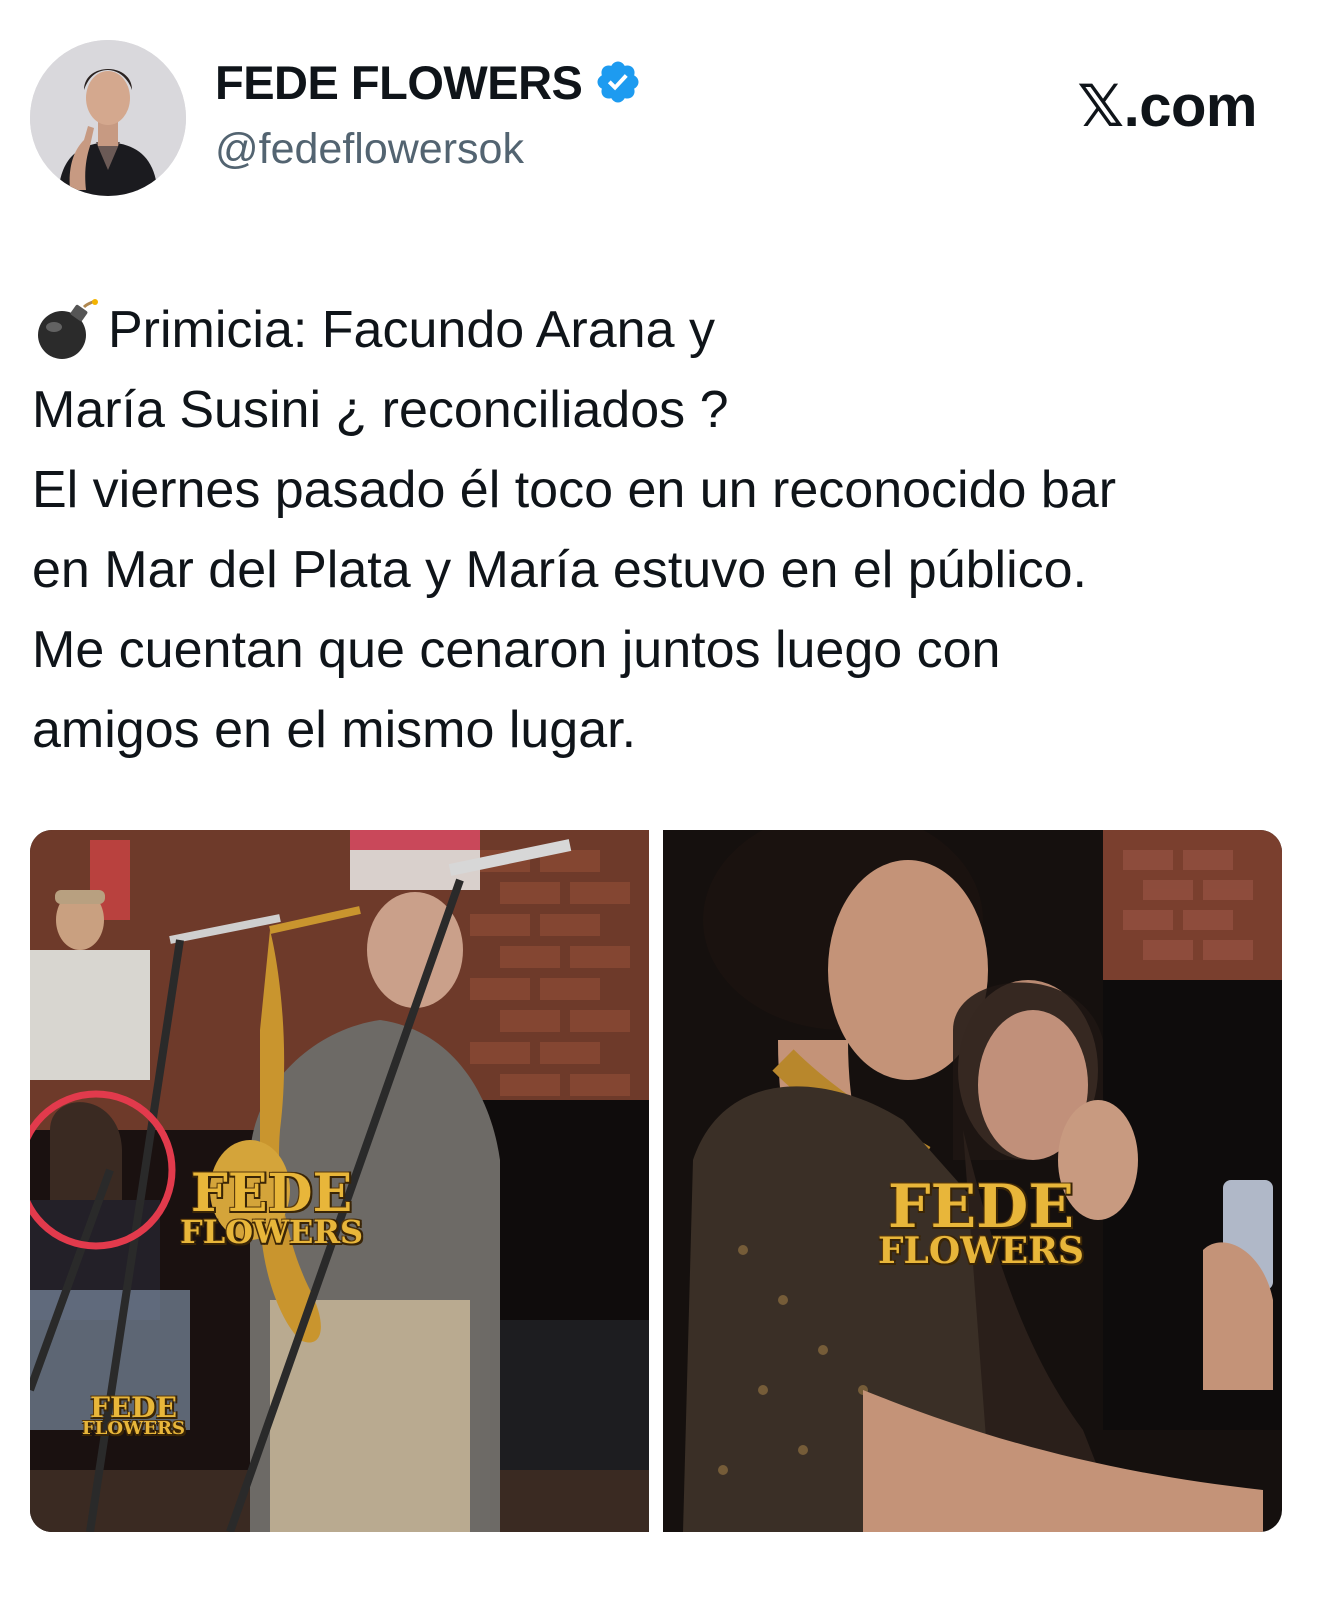 This screenshot has height=1600, width=1337. Describe the element at coordinates (516, 650) in the screenshot. I see `tweet-line: Me cuentan que cenaron juntos luego con` at that location.